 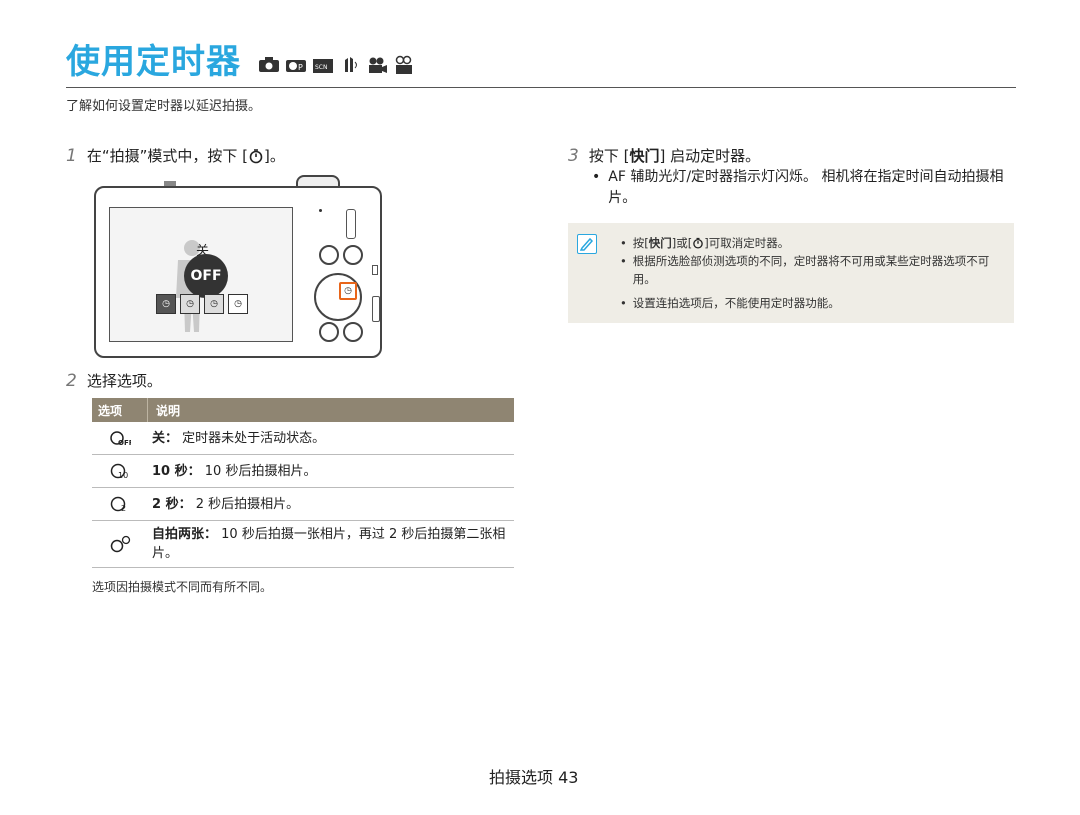 I want to click on timer-option-row: ◷ ◷ ◷ ◷, so click(x=202, y=304).